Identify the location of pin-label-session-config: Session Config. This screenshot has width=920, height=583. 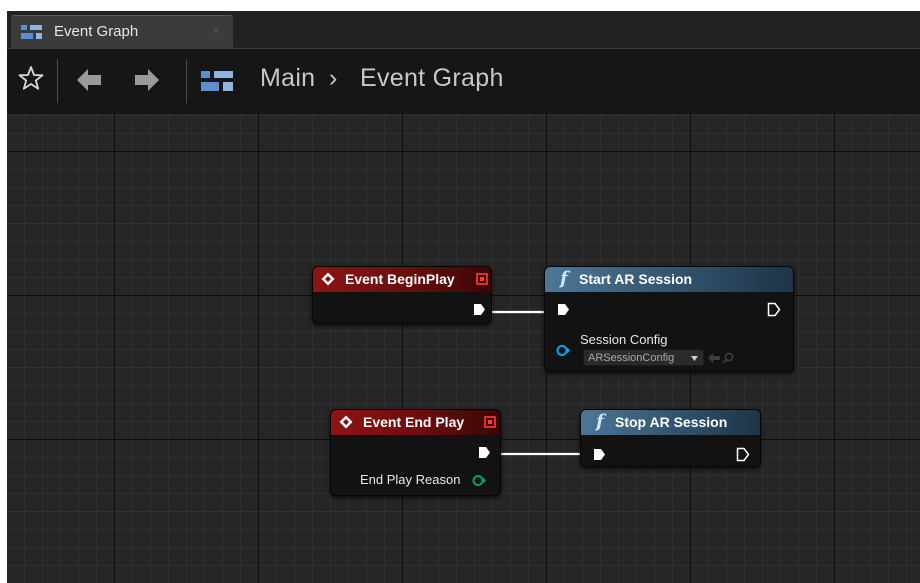
(624, 339).